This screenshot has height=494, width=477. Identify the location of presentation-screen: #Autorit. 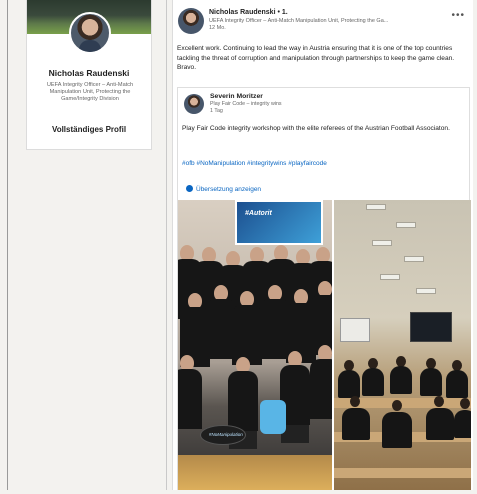
(279, 222).